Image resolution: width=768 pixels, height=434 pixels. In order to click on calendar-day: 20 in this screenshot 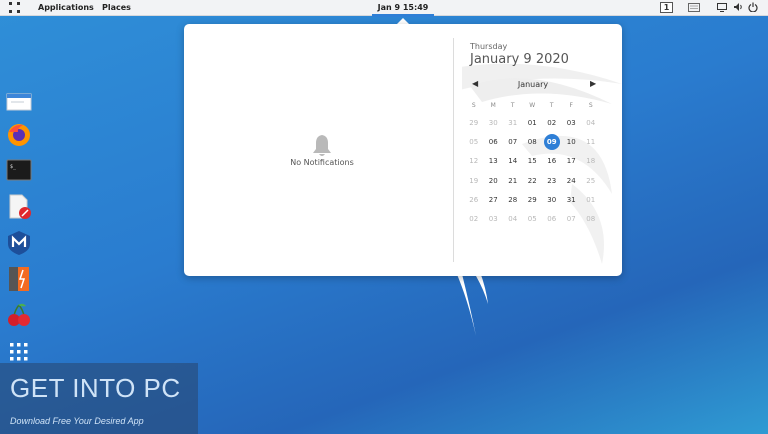, I will do `click(494, 180)`.